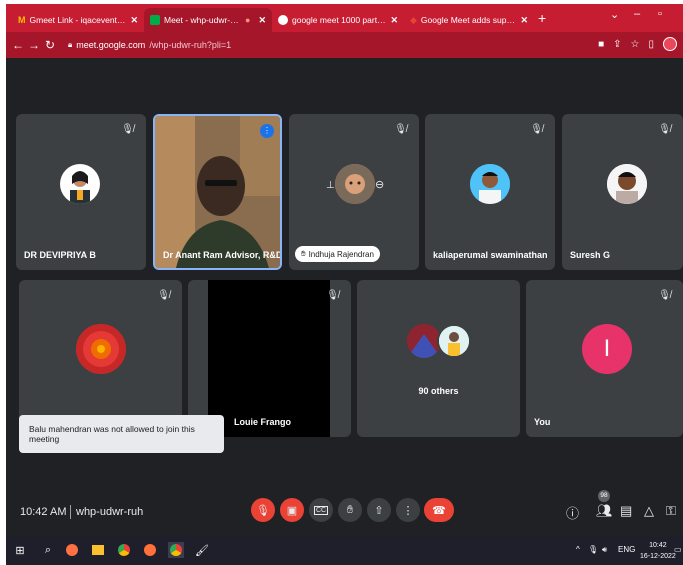 The height and width of the screenshot is (565, 683). I want to click on chrome-active-icon, so click(176, 550).